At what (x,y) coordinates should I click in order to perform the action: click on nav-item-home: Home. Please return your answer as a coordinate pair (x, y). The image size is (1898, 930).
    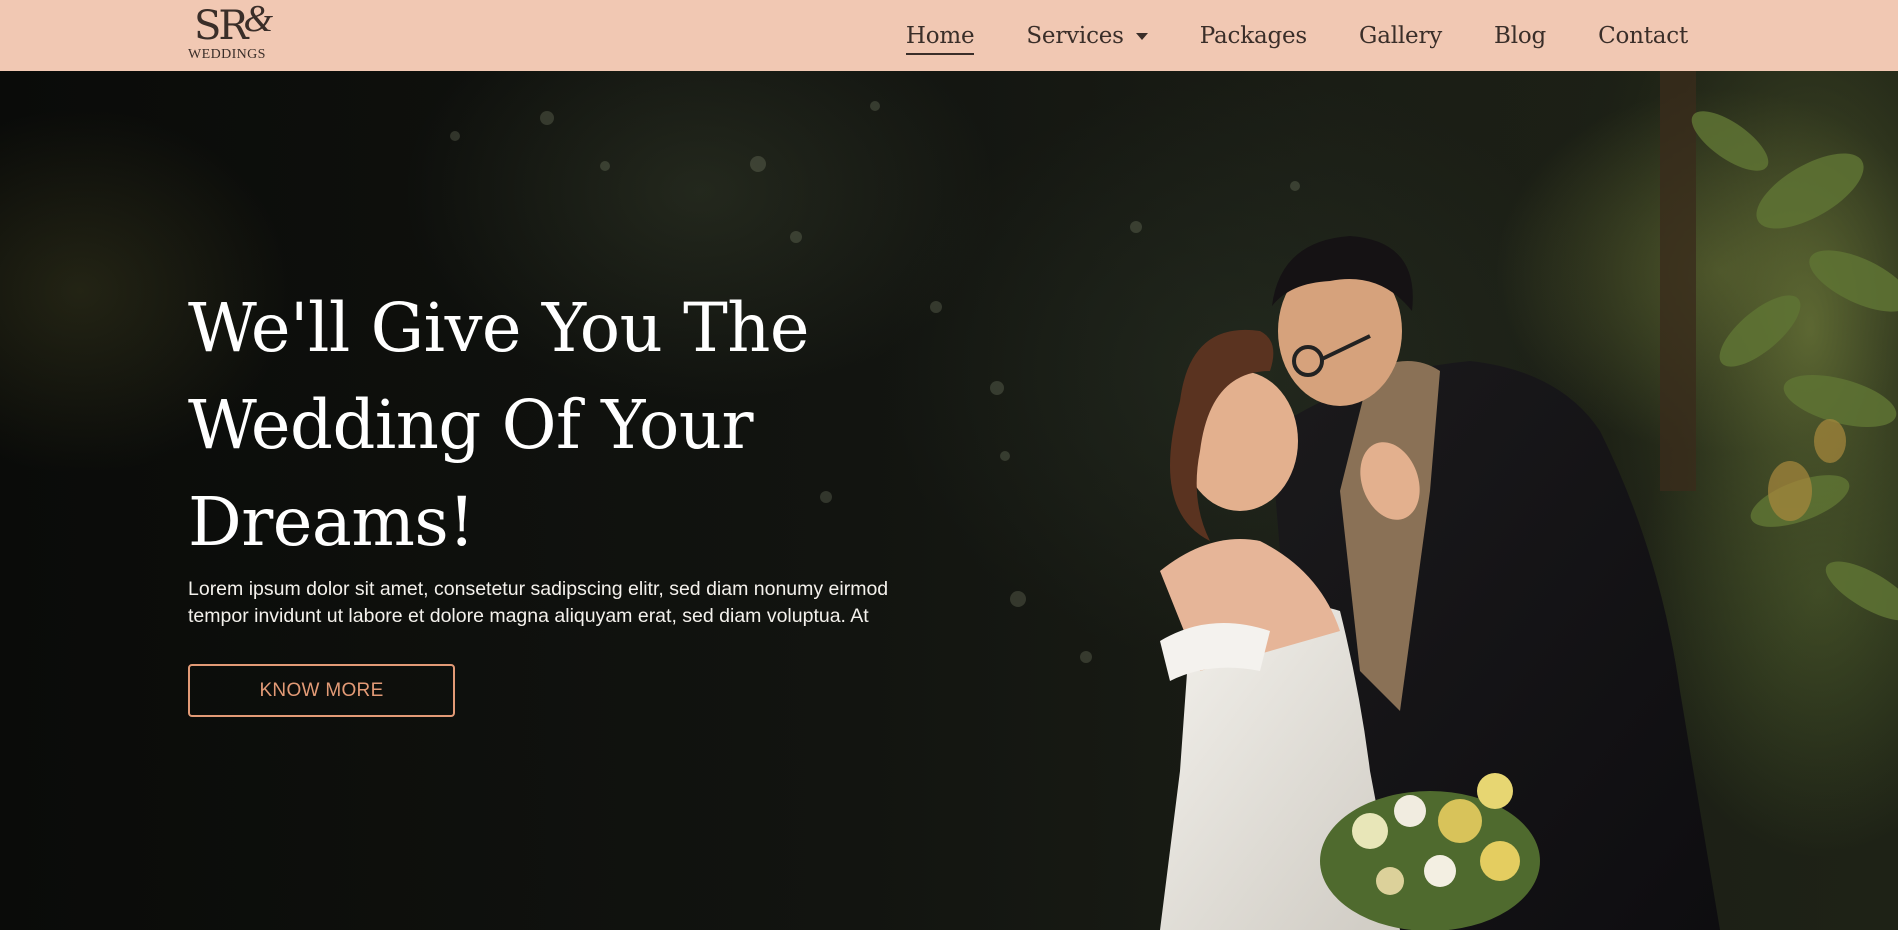
    Looking at the image, I should click on (940, 38).